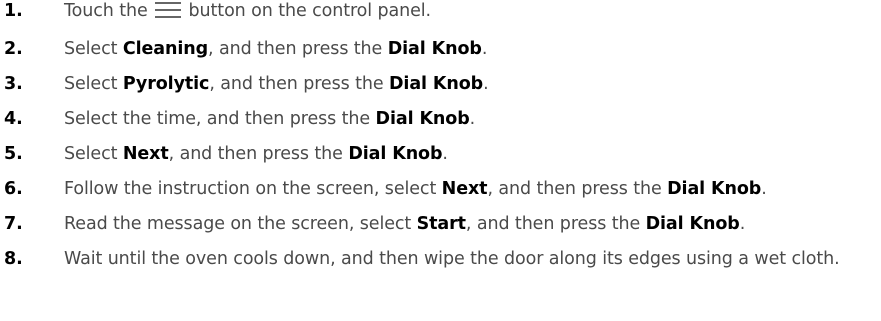  What do you see at coordinates (166, 84) in the screenshot?
I see `pyrolytic-label: Pyrolytic` at bounding box center [166, 84].